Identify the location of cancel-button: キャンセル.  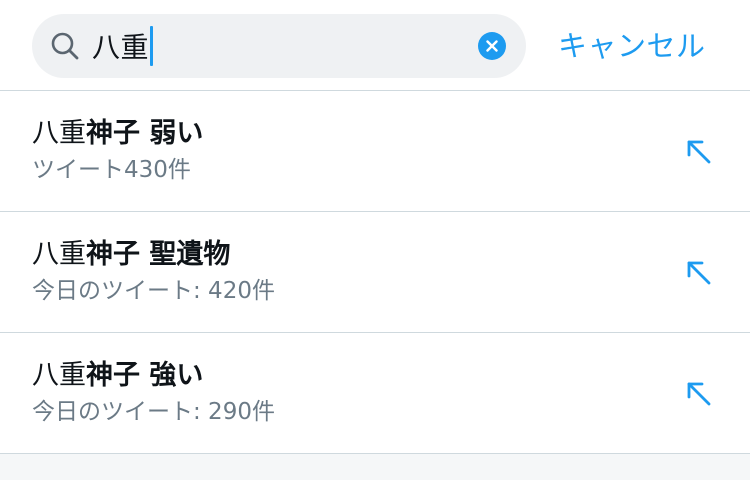
(632, 46).